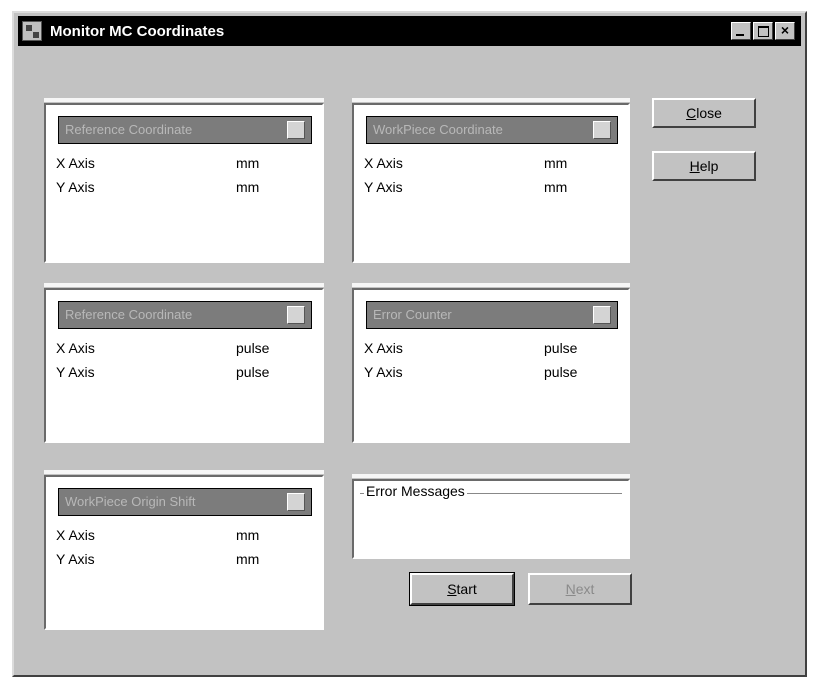 The image size is (820, 686). What do you see at coordinates (438, 129) in the screenshot?
I see `panel-header-label: WorkPiece Coordinate` at bounding box center [438, 129].